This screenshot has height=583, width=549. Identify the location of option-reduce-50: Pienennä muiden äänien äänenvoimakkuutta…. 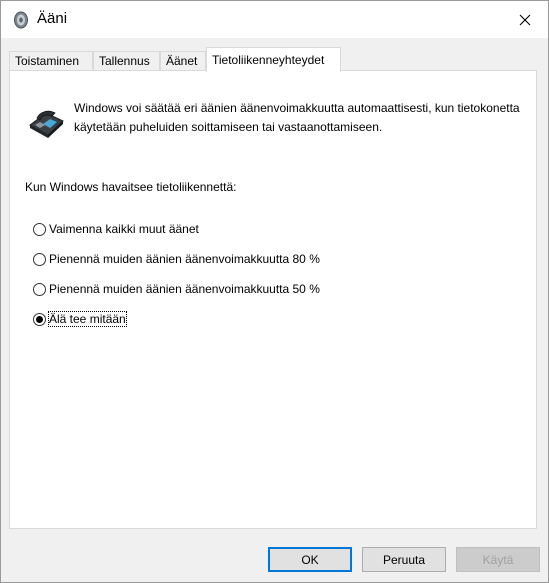
(176, 289).